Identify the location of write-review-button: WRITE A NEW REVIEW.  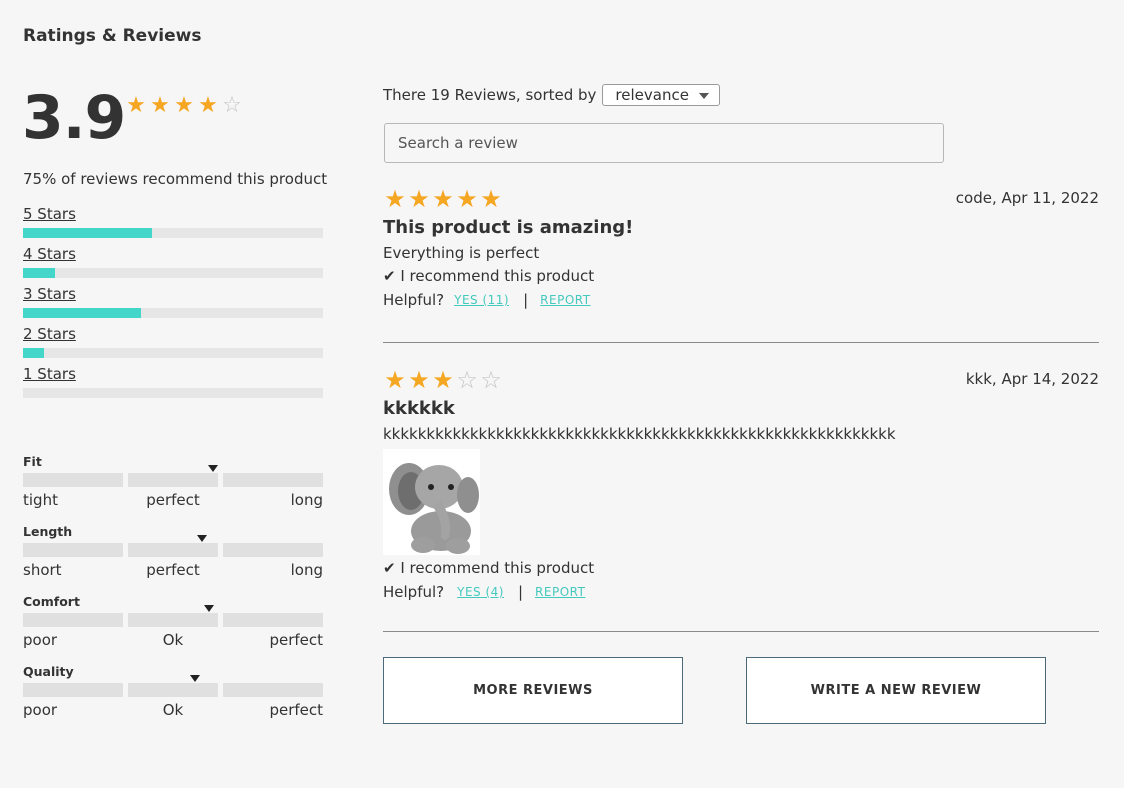
(896, 690).